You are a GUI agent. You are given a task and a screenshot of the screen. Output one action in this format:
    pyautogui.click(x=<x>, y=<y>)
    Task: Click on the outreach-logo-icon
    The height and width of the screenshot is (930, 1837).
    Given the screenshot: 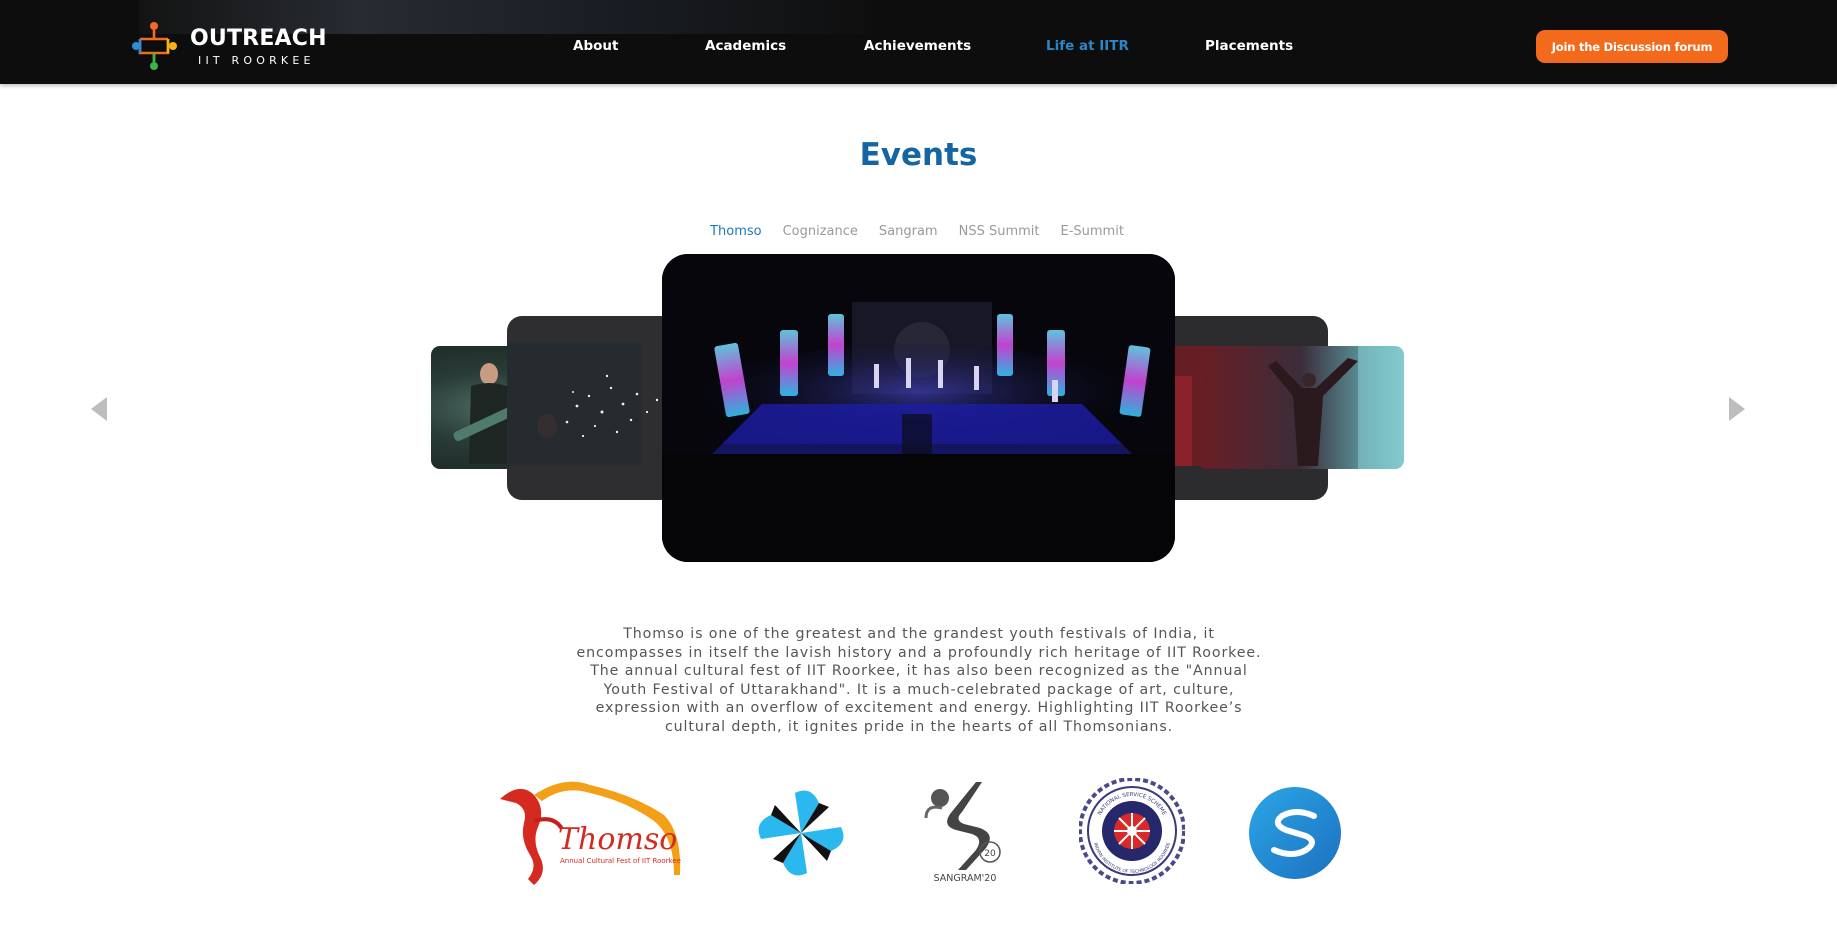 What is the action you would take?
    pyautogui.click(x=154, y=46)
    